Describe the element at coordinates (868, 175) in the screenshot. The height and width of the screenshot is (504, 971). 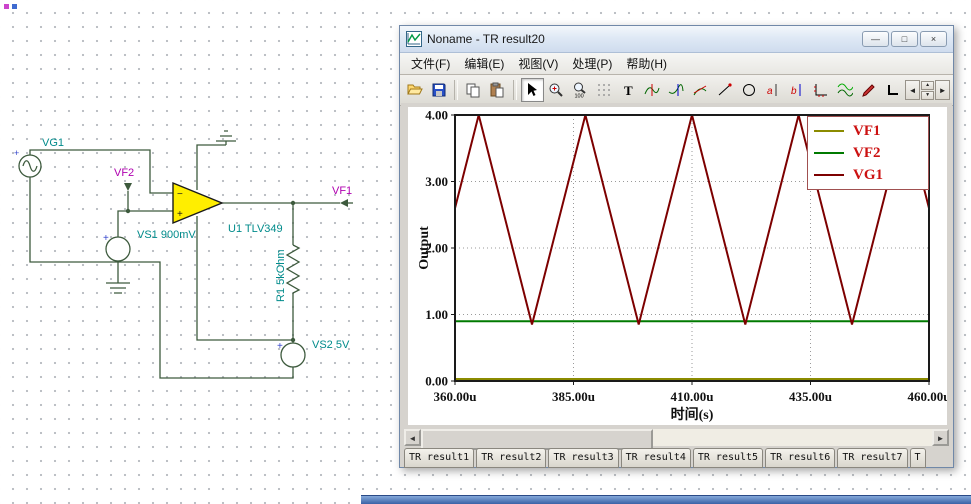
I see `legend-entry: VG1` at that location.